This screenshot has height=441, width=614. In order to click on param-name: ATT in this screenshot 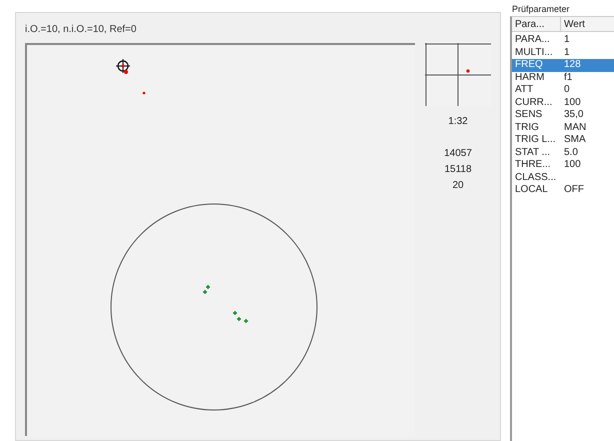, I will do `click(524, 90)`.